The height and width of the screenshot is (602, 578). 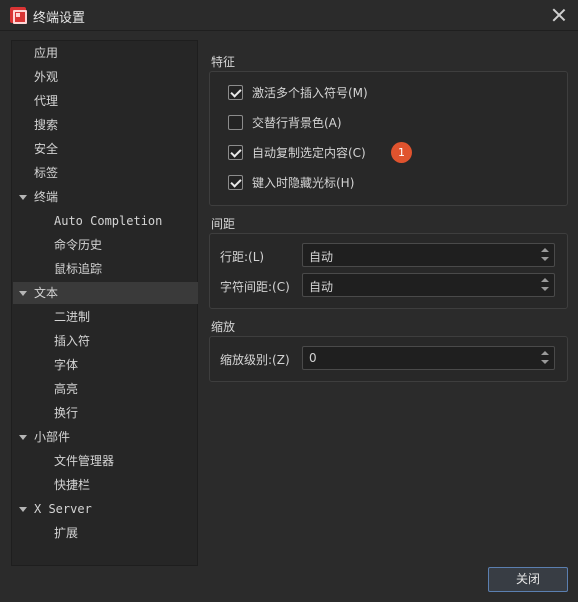 What do you see at coordinates (78, 269) in the screenshot?
I see `tree-item-label: 鼠标追踪` at bounding box center [78, 269].